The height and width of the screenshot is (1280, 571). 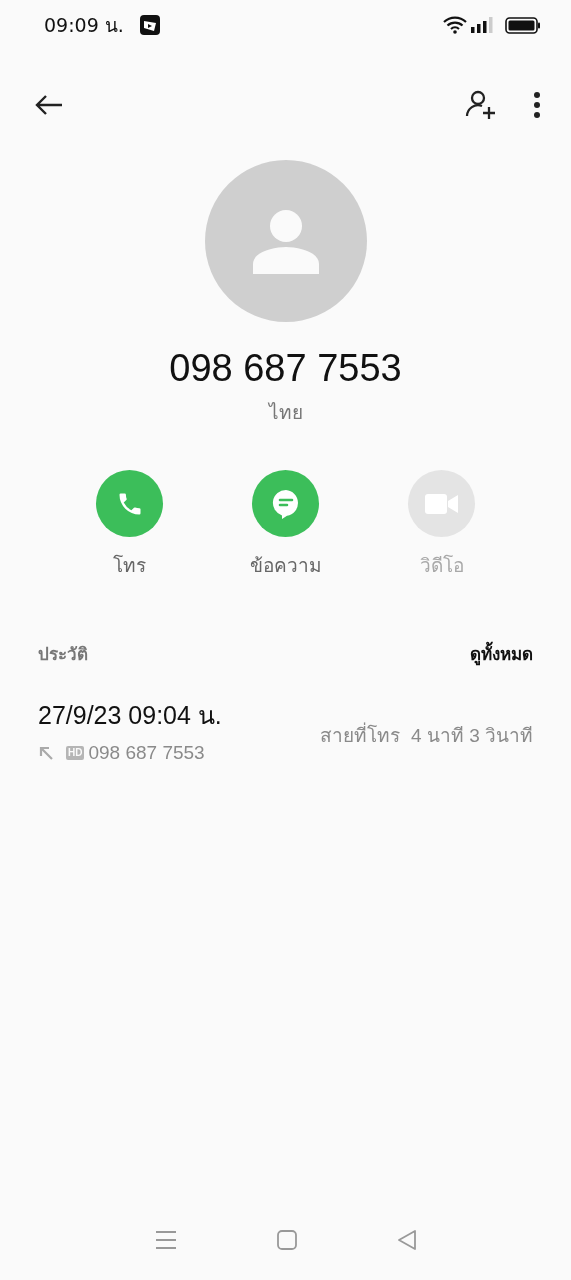 What do you see at coordinates (523, 25) in the screenshot?
I see `battery-icon` at bounding box center [523, 25].